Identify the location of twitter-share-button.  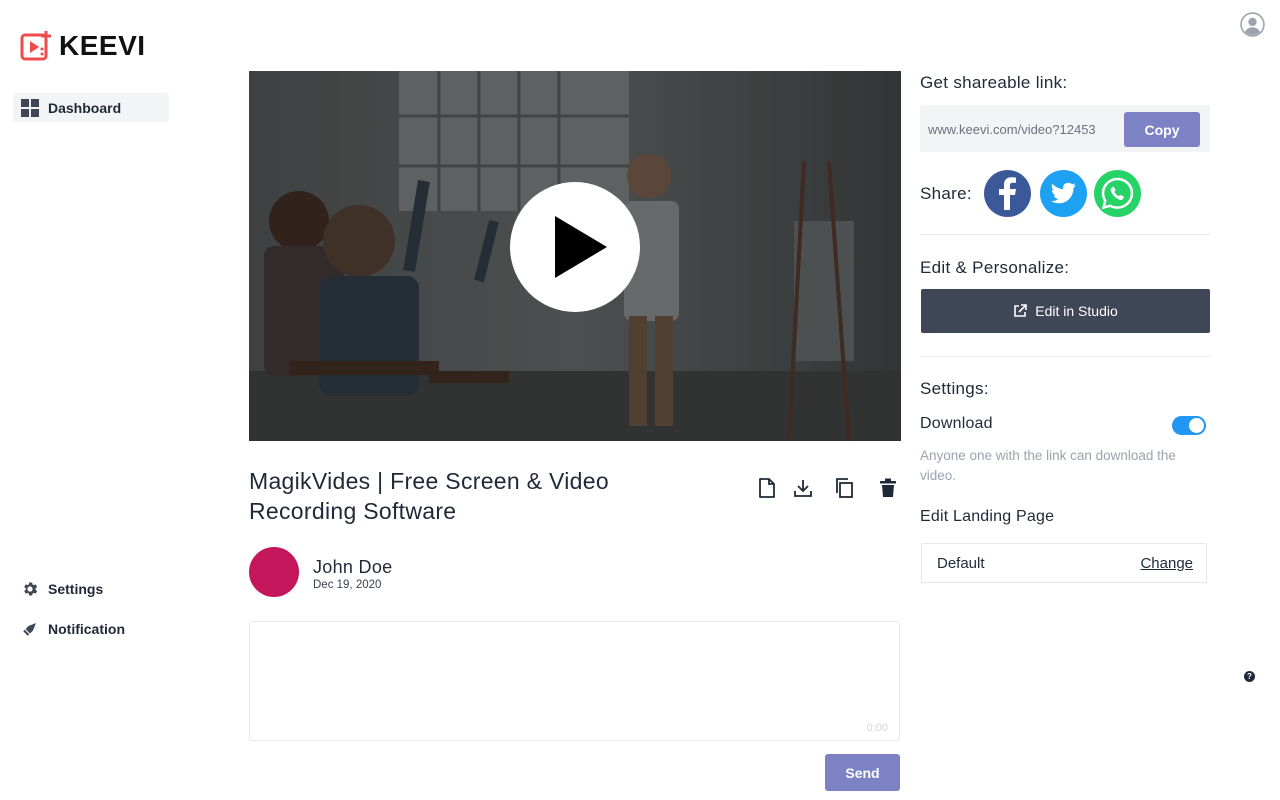
(1063, 193).